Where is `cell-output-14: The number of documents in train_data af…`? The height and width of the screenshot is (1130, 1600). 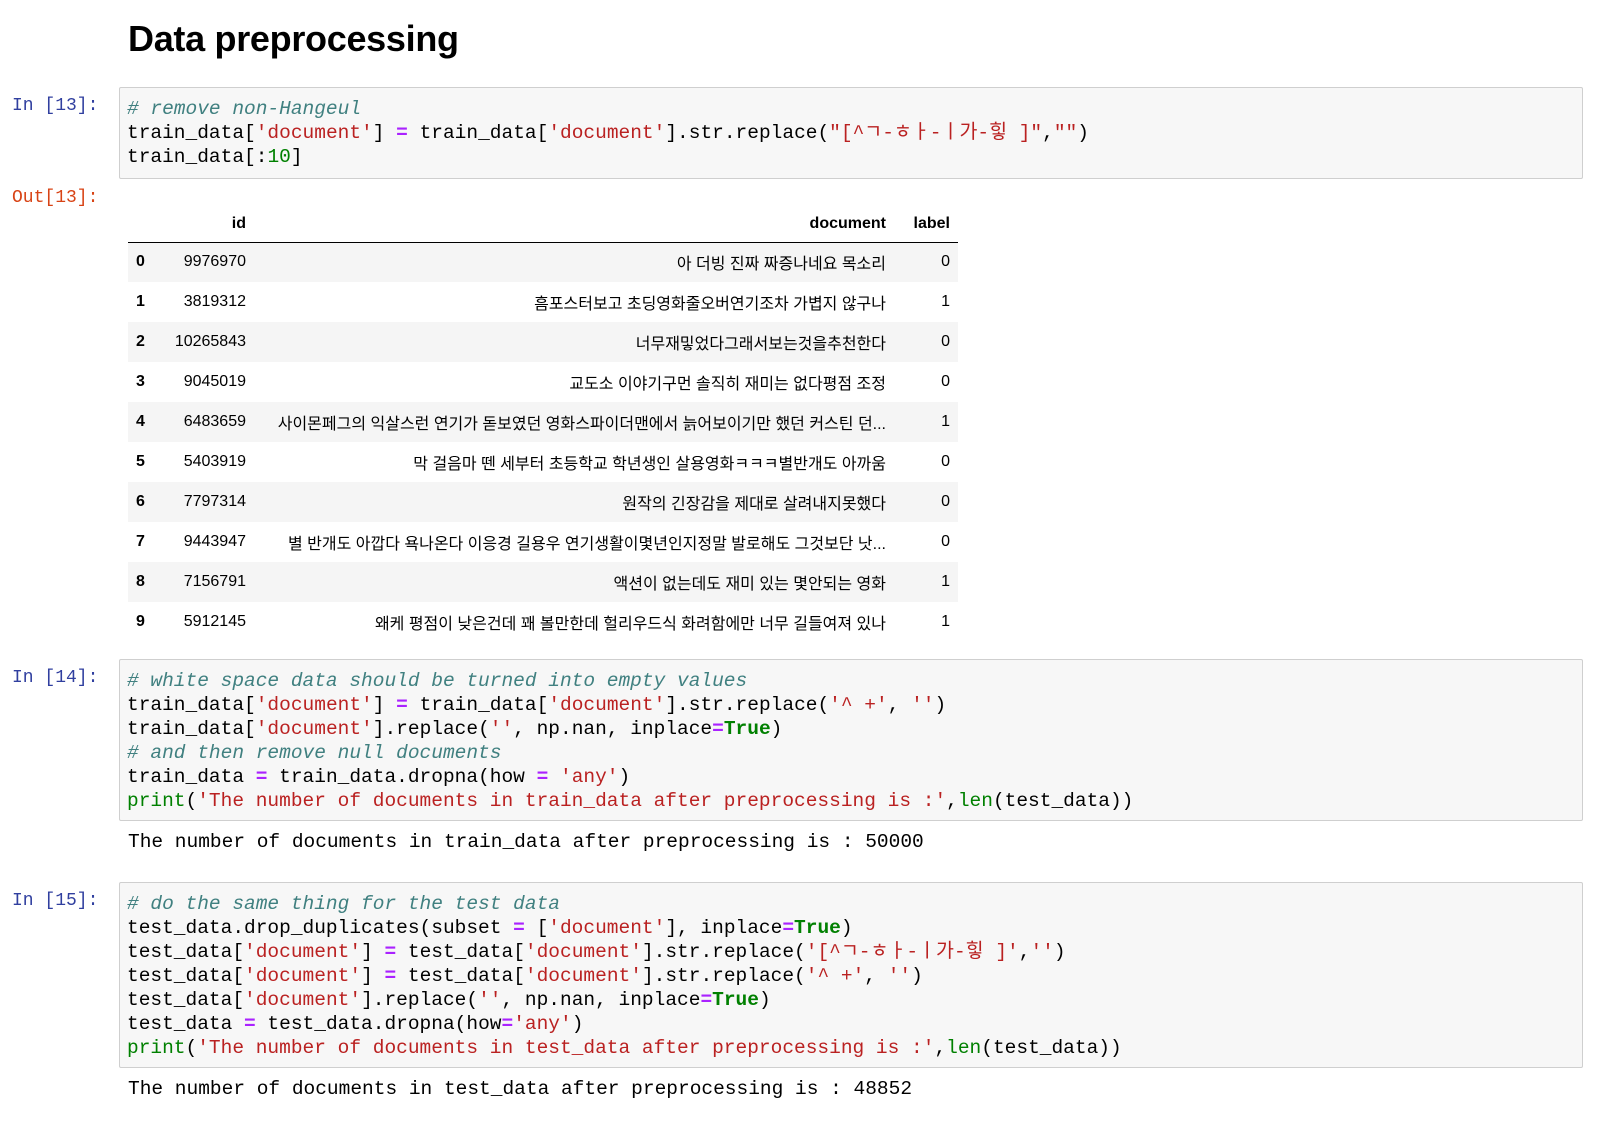 cell-output-14: The number of documents in train_data af… is located at coordinates (526, 842).